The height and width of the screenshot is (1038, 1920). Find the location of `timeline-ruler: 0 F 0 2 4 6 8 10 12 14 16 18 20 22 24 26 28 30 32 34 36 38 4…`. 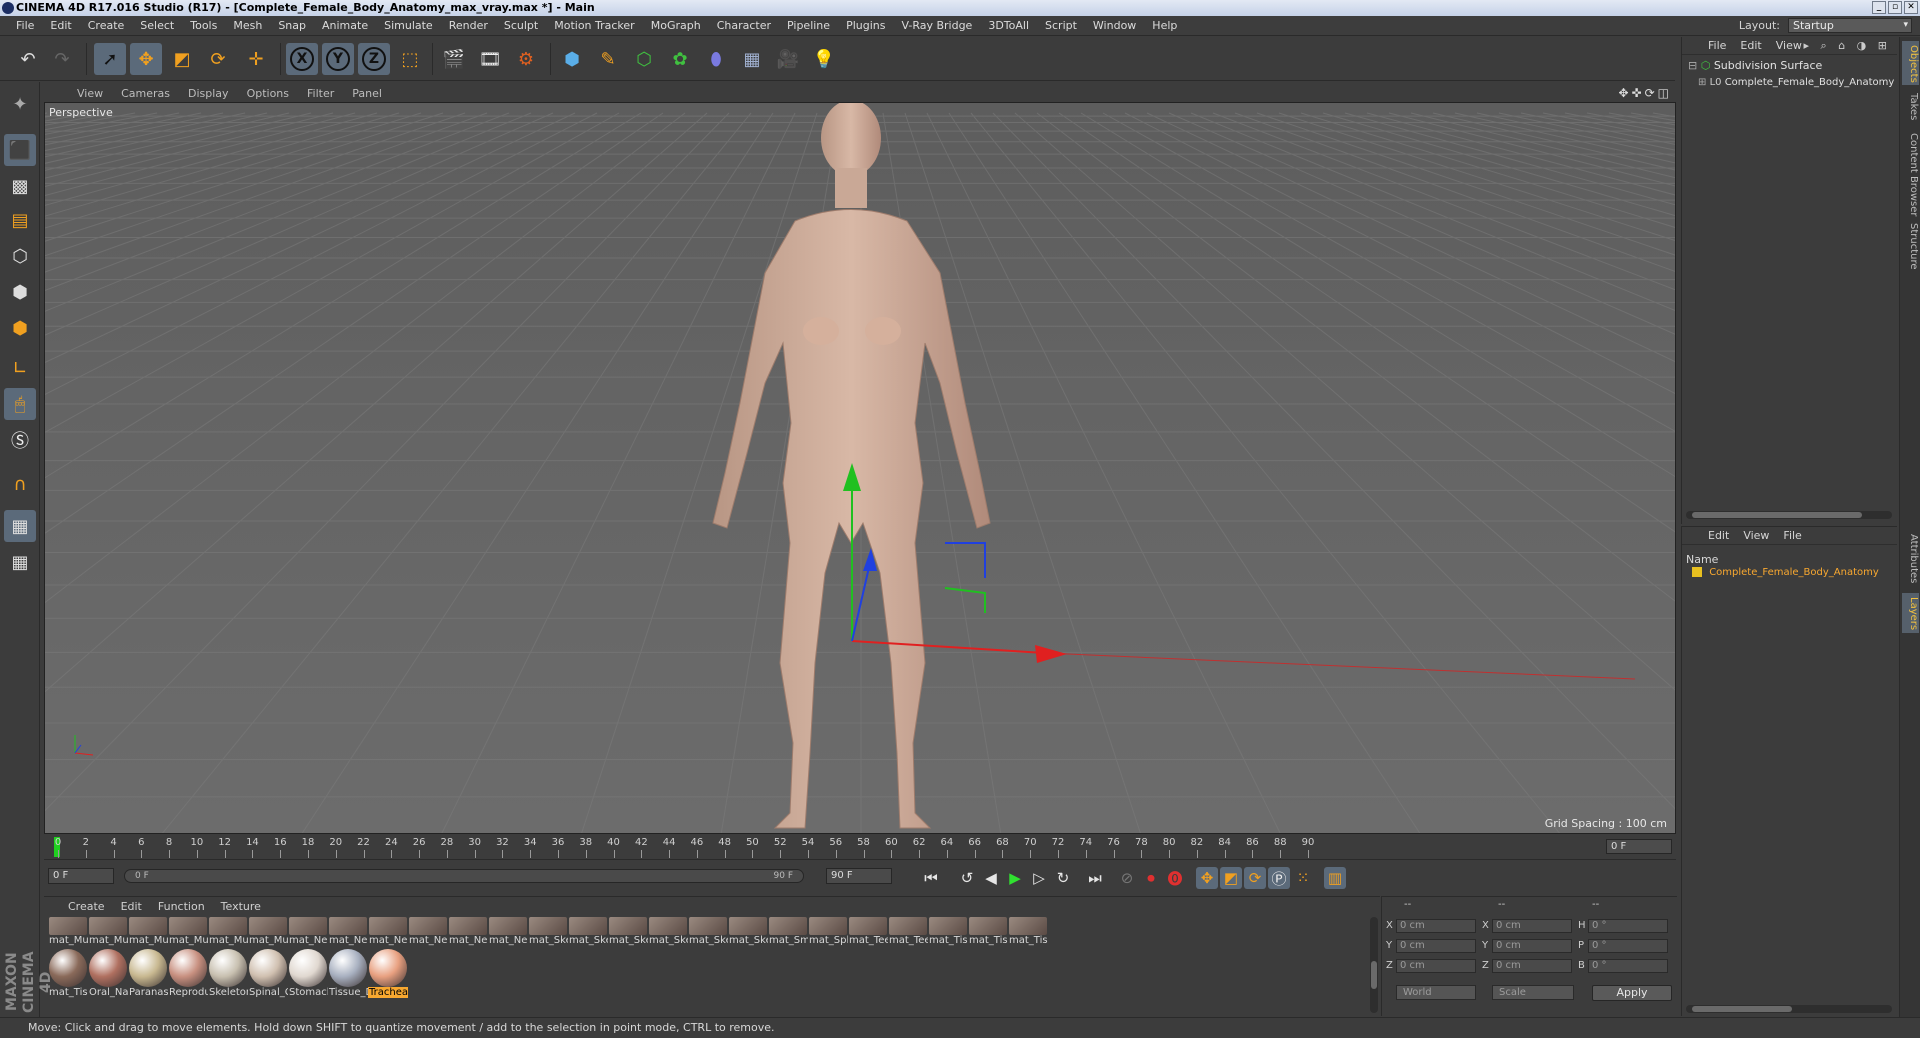

timeline-ruler: 0 F 0 2 4 6 8 10 12 14 16 18 20 22 24 26 28 30 32 34 36 38 4… is located at coordinates (860, 847).